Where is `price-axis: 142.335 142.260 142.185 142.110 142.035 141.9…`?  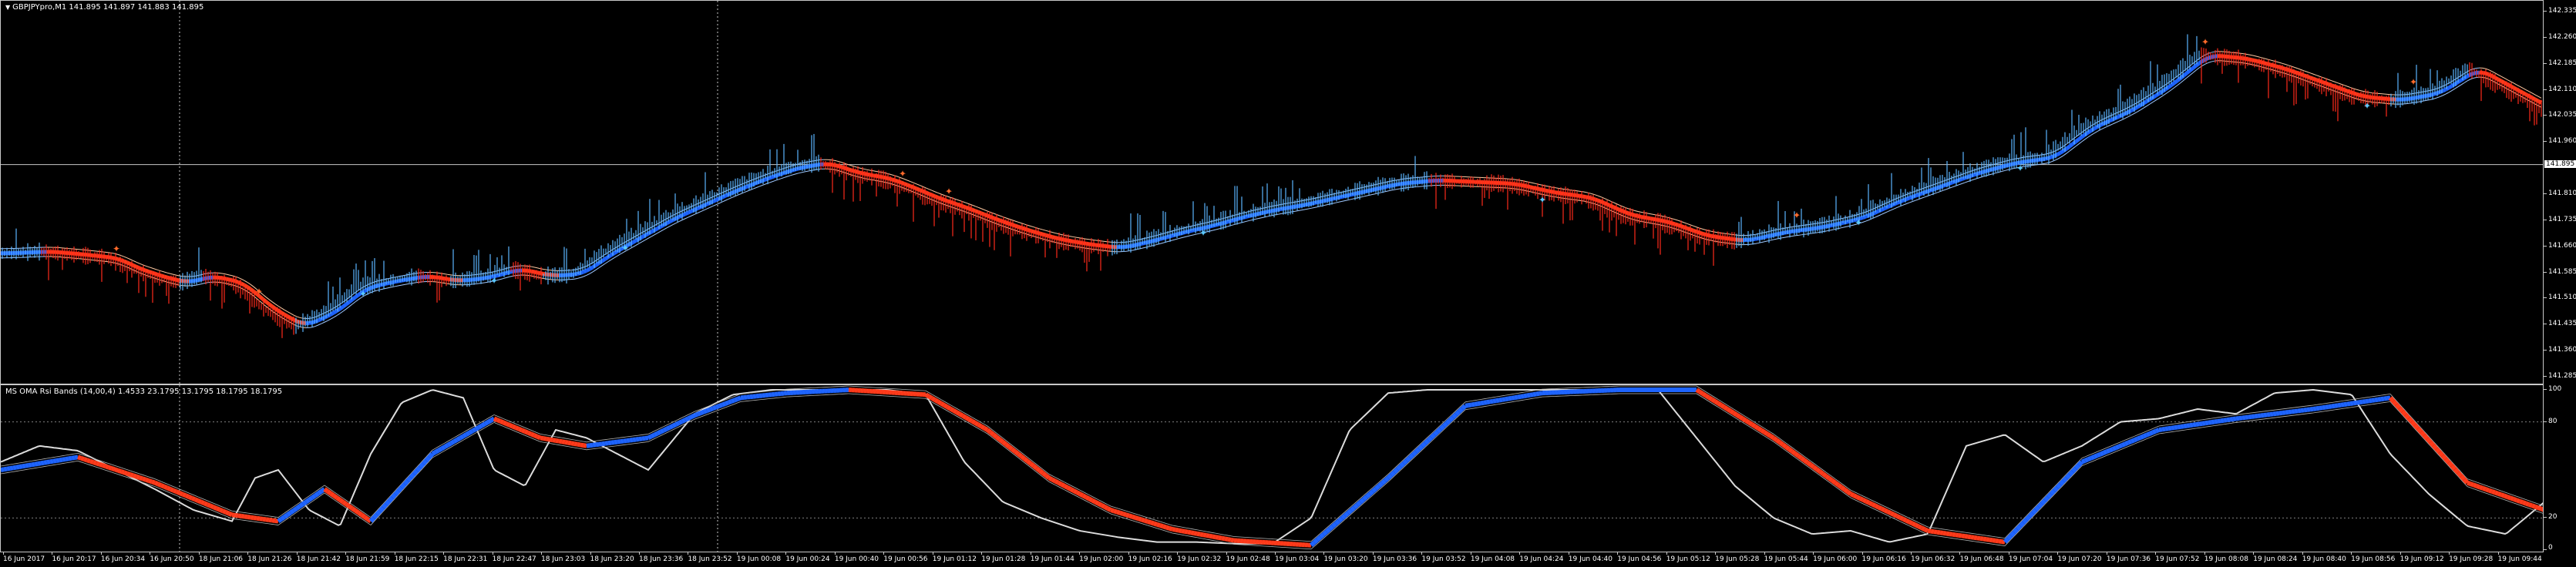
price-axis: 142.335 142.260 142.185 142.110 142.035 141.9… is located at coordinates (2560, 192).